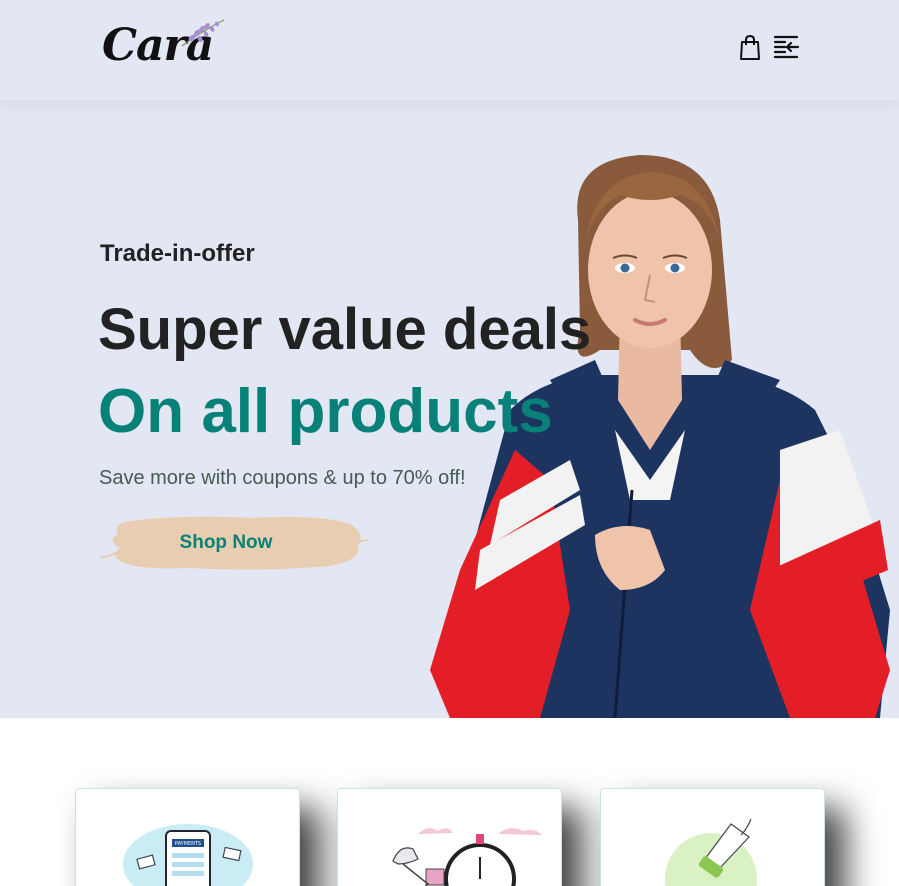 Image resolution: width=899 pixels, height=886 pixels. Describe the element at coordinates (345, 329) in the screenshot. I see `hero-title: Super value deals` at that location.